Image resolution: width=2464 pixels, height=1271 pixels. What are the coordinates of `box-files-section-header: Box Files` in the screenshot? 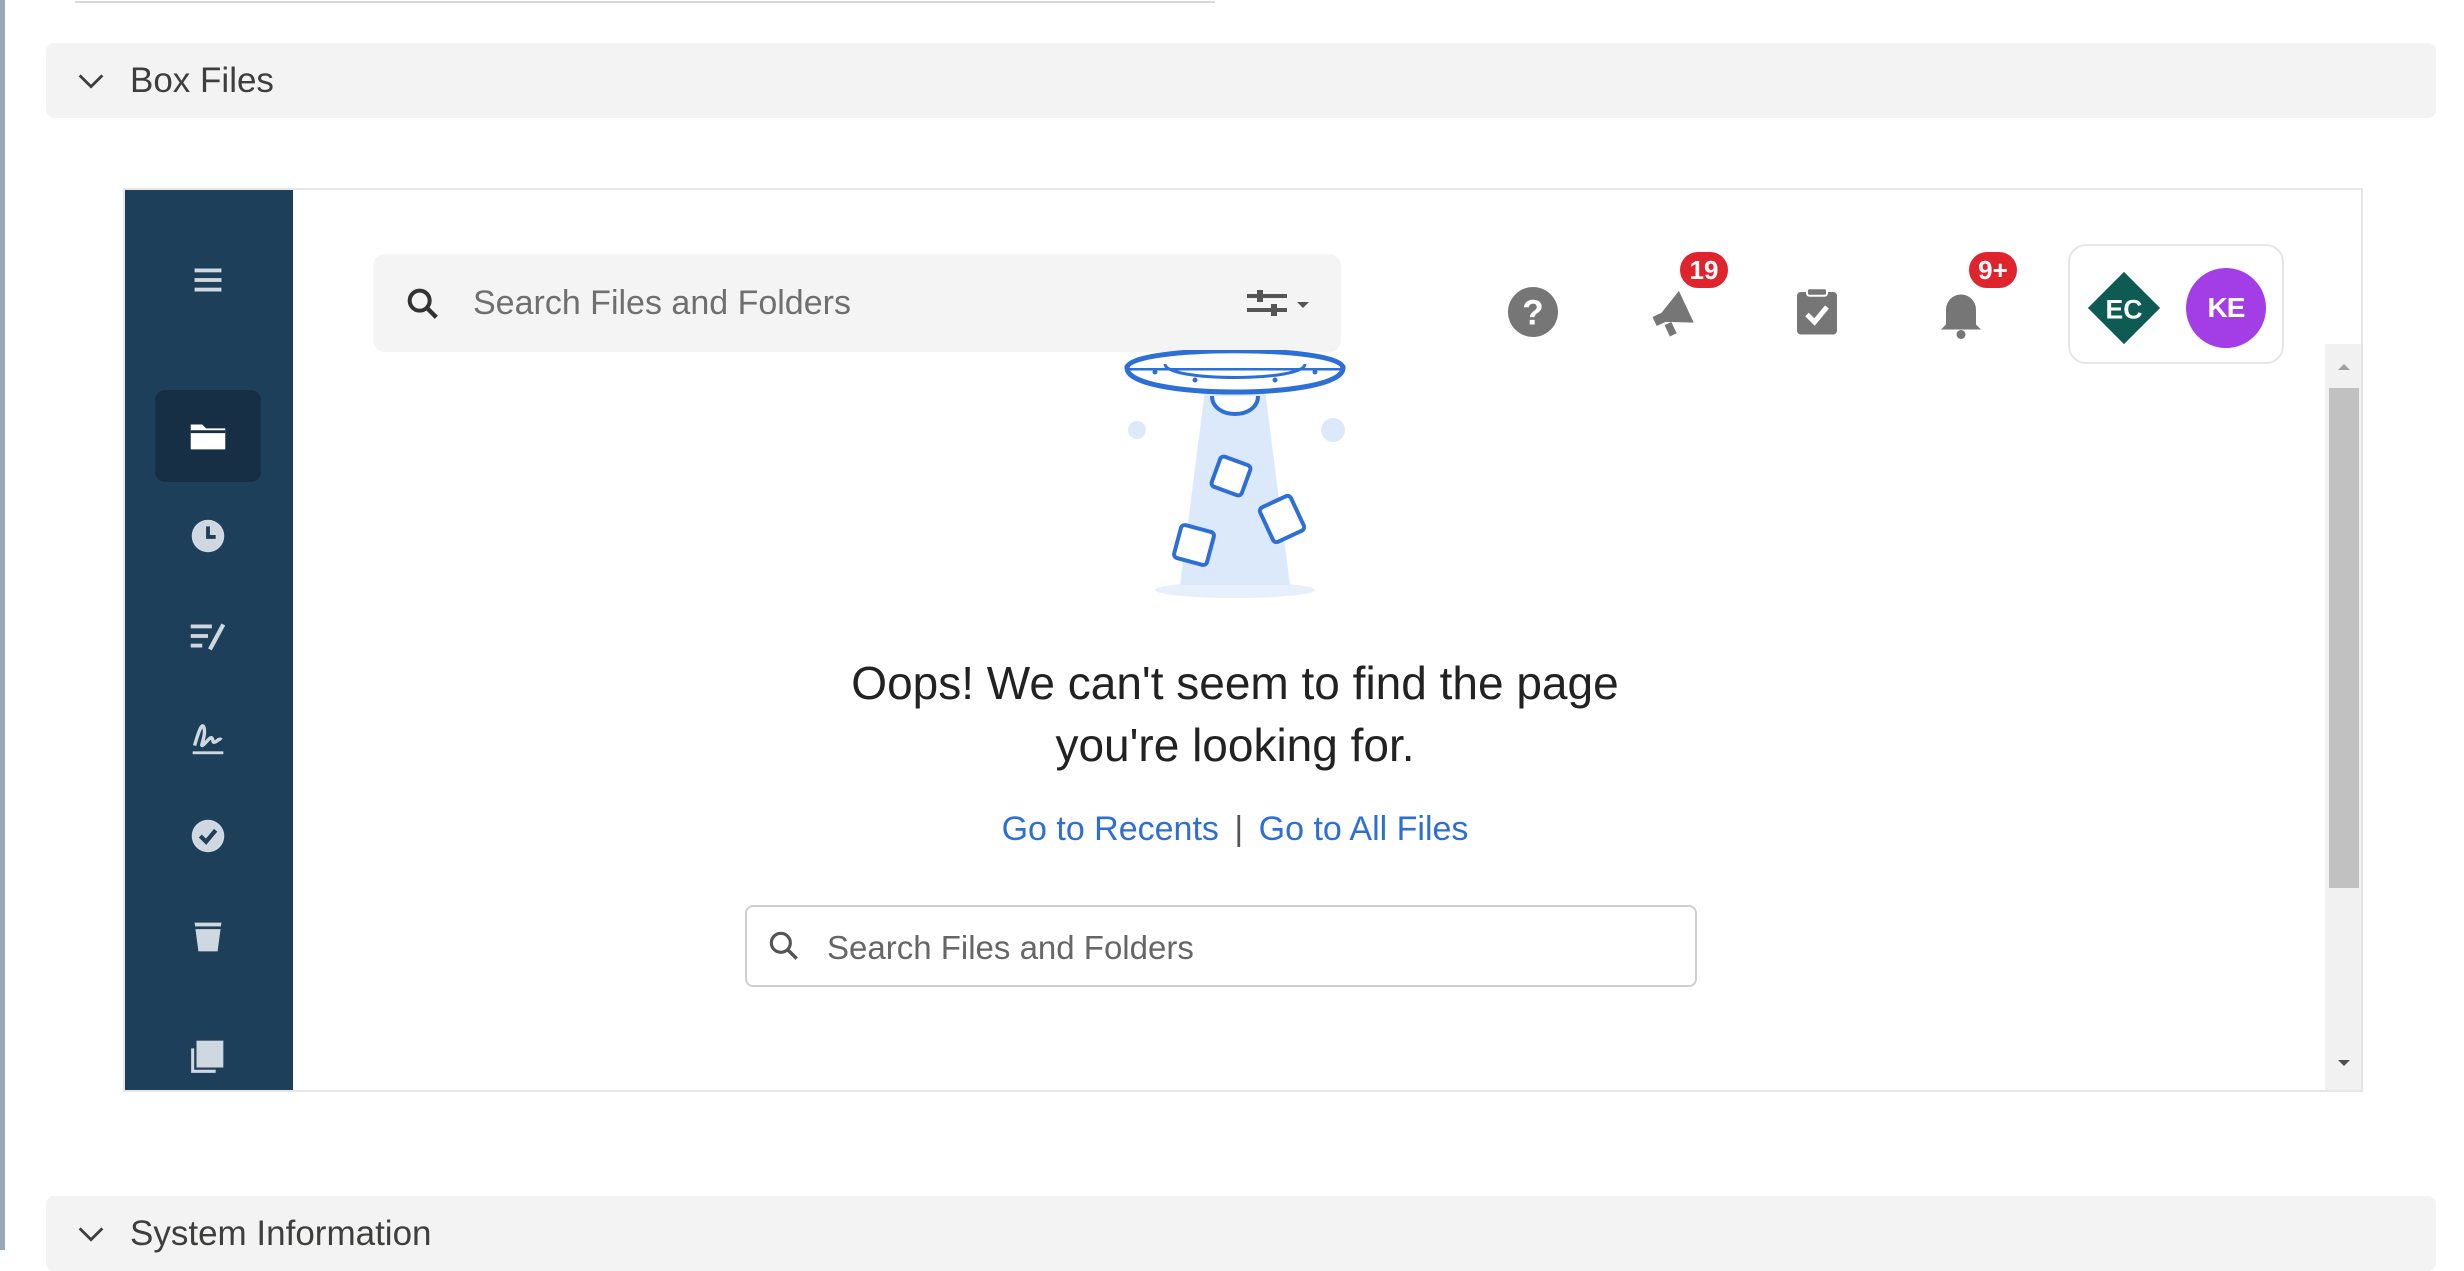 It's located at (1241, 80).